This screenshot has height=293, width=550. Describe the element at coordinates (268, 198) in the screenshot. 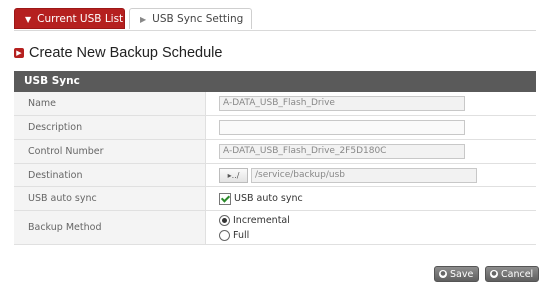

I see `auto-sync-checkbox-label: USB auto sync` at that location.